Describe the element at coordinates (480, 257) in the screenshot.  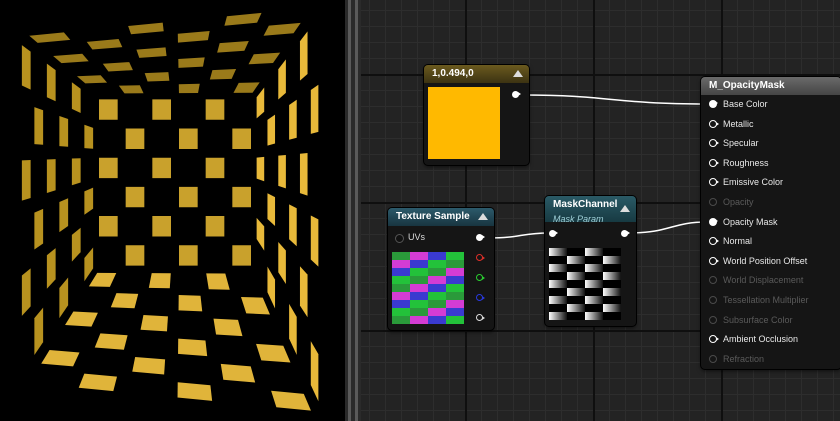
I see `red-output-pin` at that location.